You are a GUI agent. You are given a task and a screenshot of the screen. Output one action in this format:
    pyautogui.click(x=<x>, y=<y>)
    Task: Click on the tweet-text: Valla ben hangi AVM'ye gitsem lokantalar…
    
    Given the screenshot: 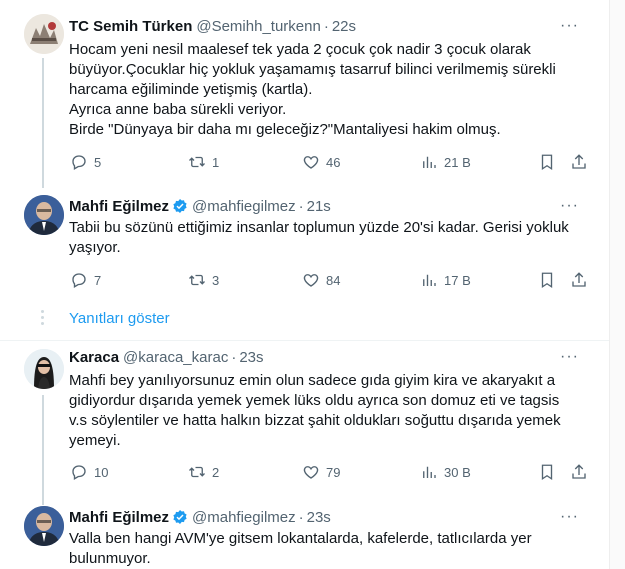 What is the action you would take?
    pyautogui.click(x=300, y=548)
    